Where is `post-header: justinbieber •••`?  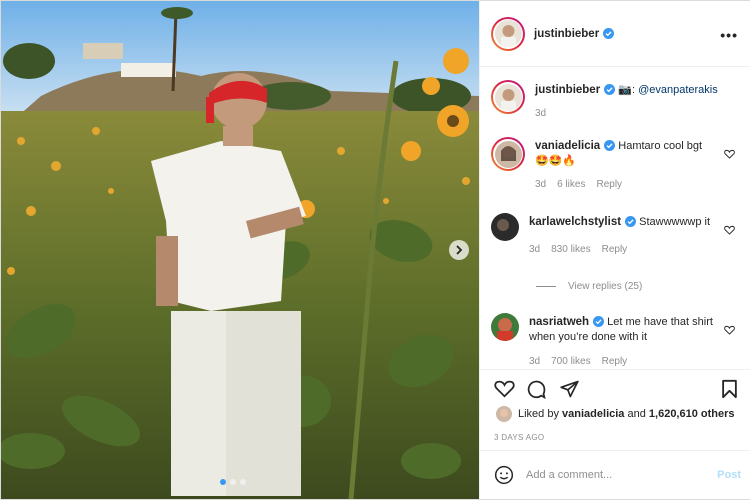
post-header: justinbieber ••• is located at coordinates (615, 34).